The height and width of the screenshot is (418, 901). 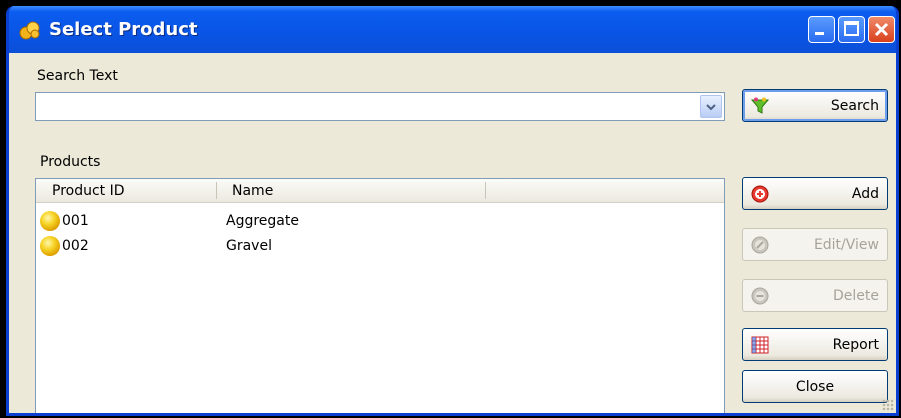 I want to click on edit-view-button: Edit/View, so click(x=815, y=244).